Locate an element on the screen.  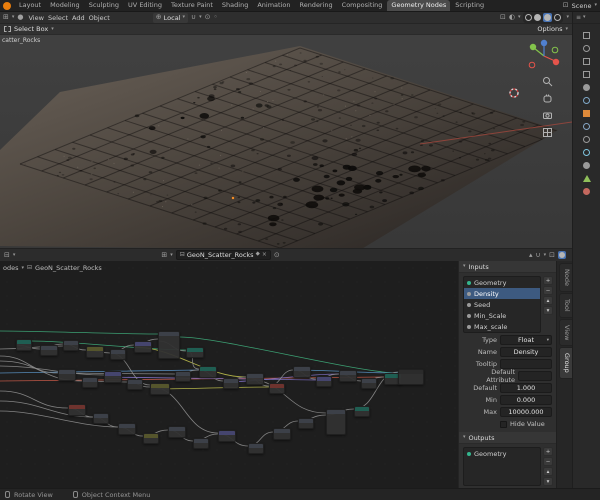
socket-item-min-scale: Min_Scale is located at coordinates (502, 315).